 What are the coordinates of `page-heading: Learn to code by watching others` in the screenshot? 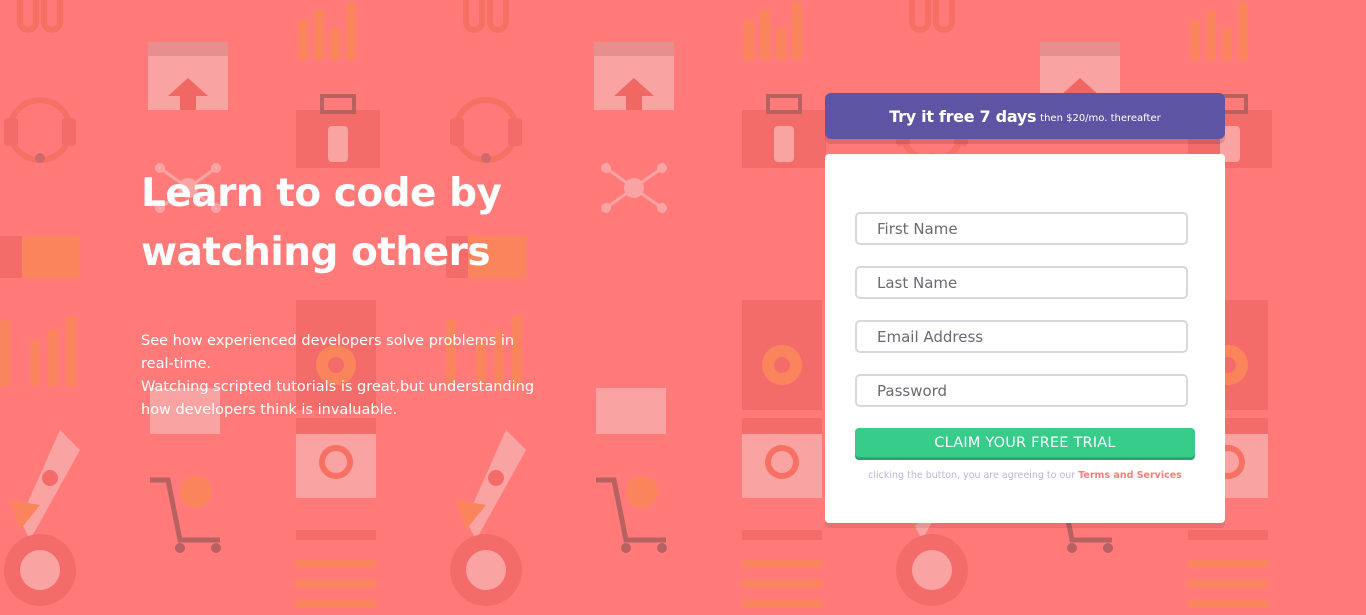 It's located at (341, 223).